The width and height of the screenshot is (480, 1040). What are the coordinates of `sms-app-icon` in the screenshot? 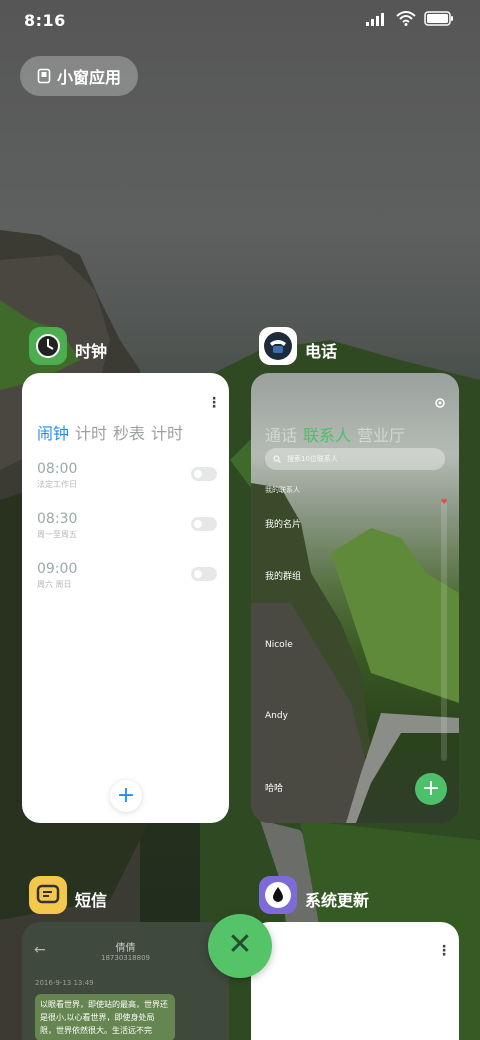 It's located at (48, 895).